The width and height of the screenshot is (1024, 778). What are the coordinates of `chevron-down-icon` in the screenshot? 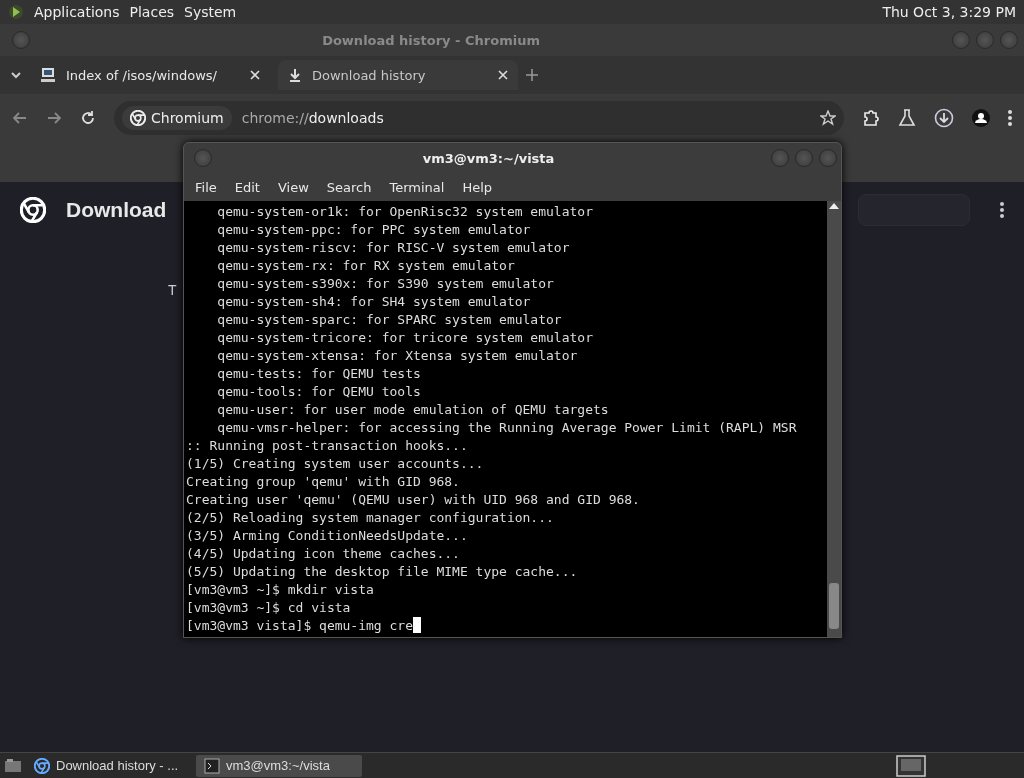 It's located at (16, 75).